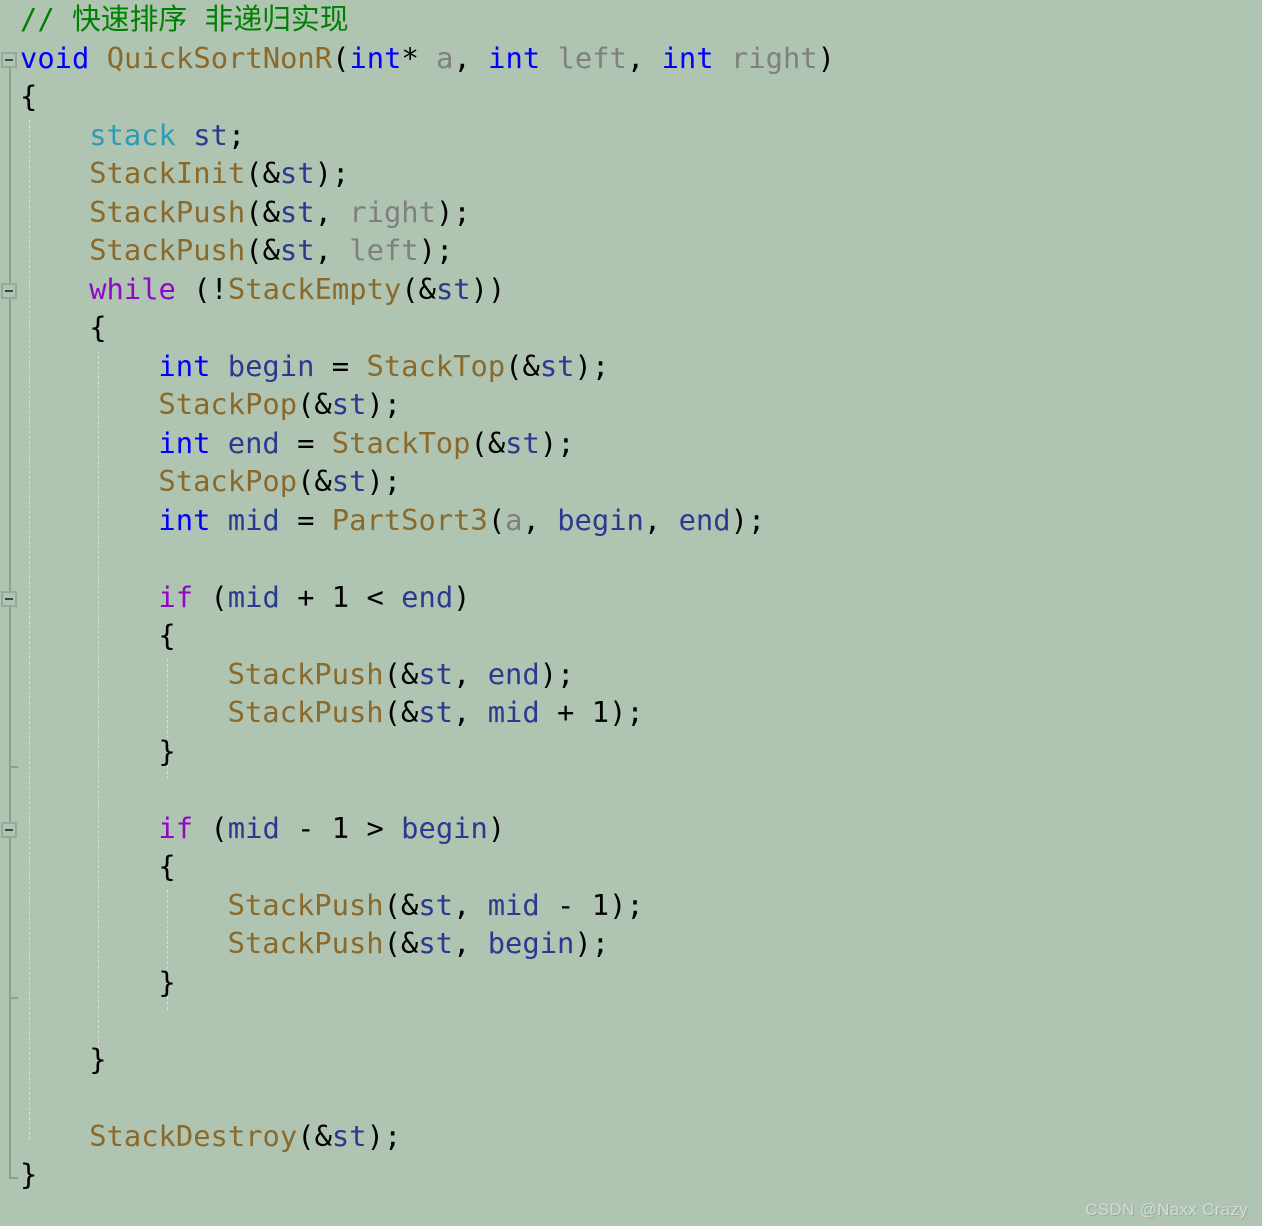  I want to click on code-token: stack, so click(132, 134).